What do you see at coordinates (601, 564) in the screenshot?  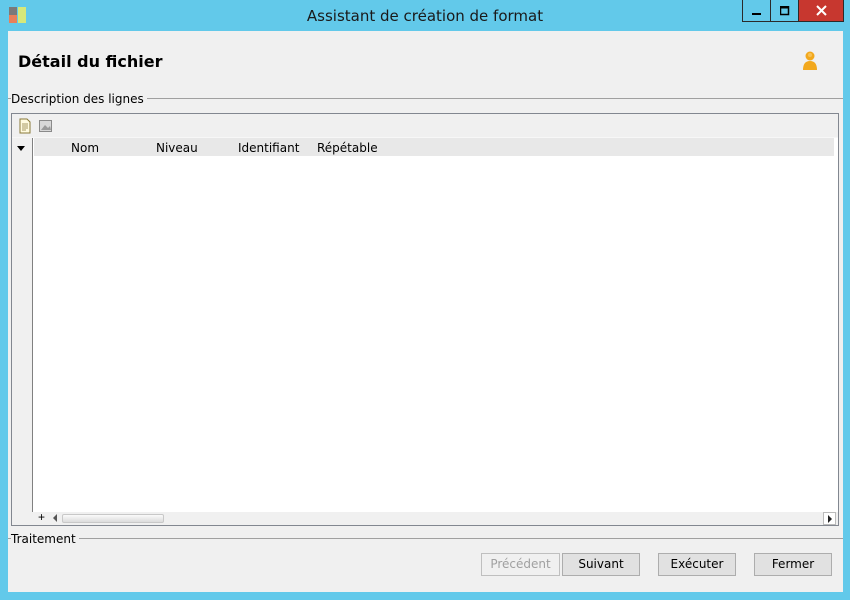 I see `next-button: Suivant` at bounding box center [601, 564].